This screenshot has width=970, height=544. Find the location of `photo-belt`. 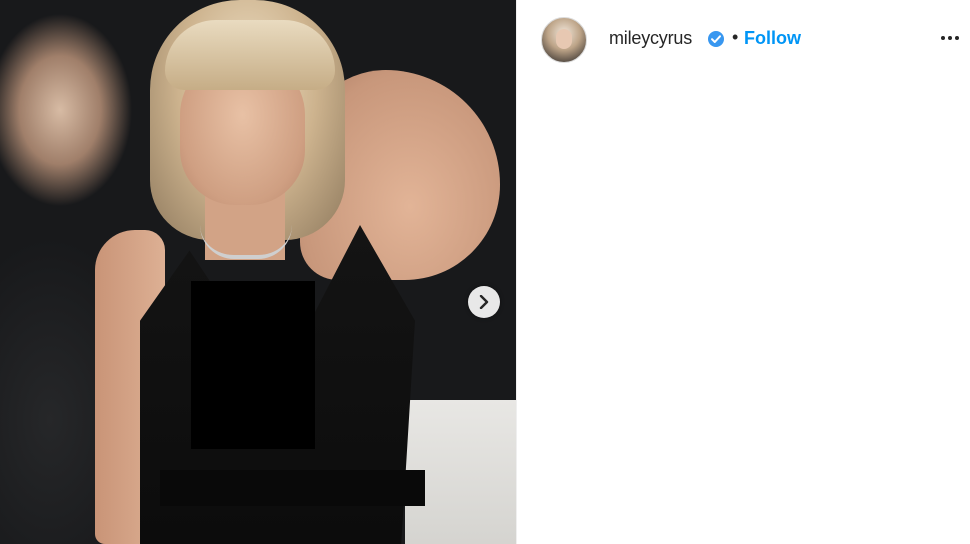

photo-belt is located at coordinates (292, 488).